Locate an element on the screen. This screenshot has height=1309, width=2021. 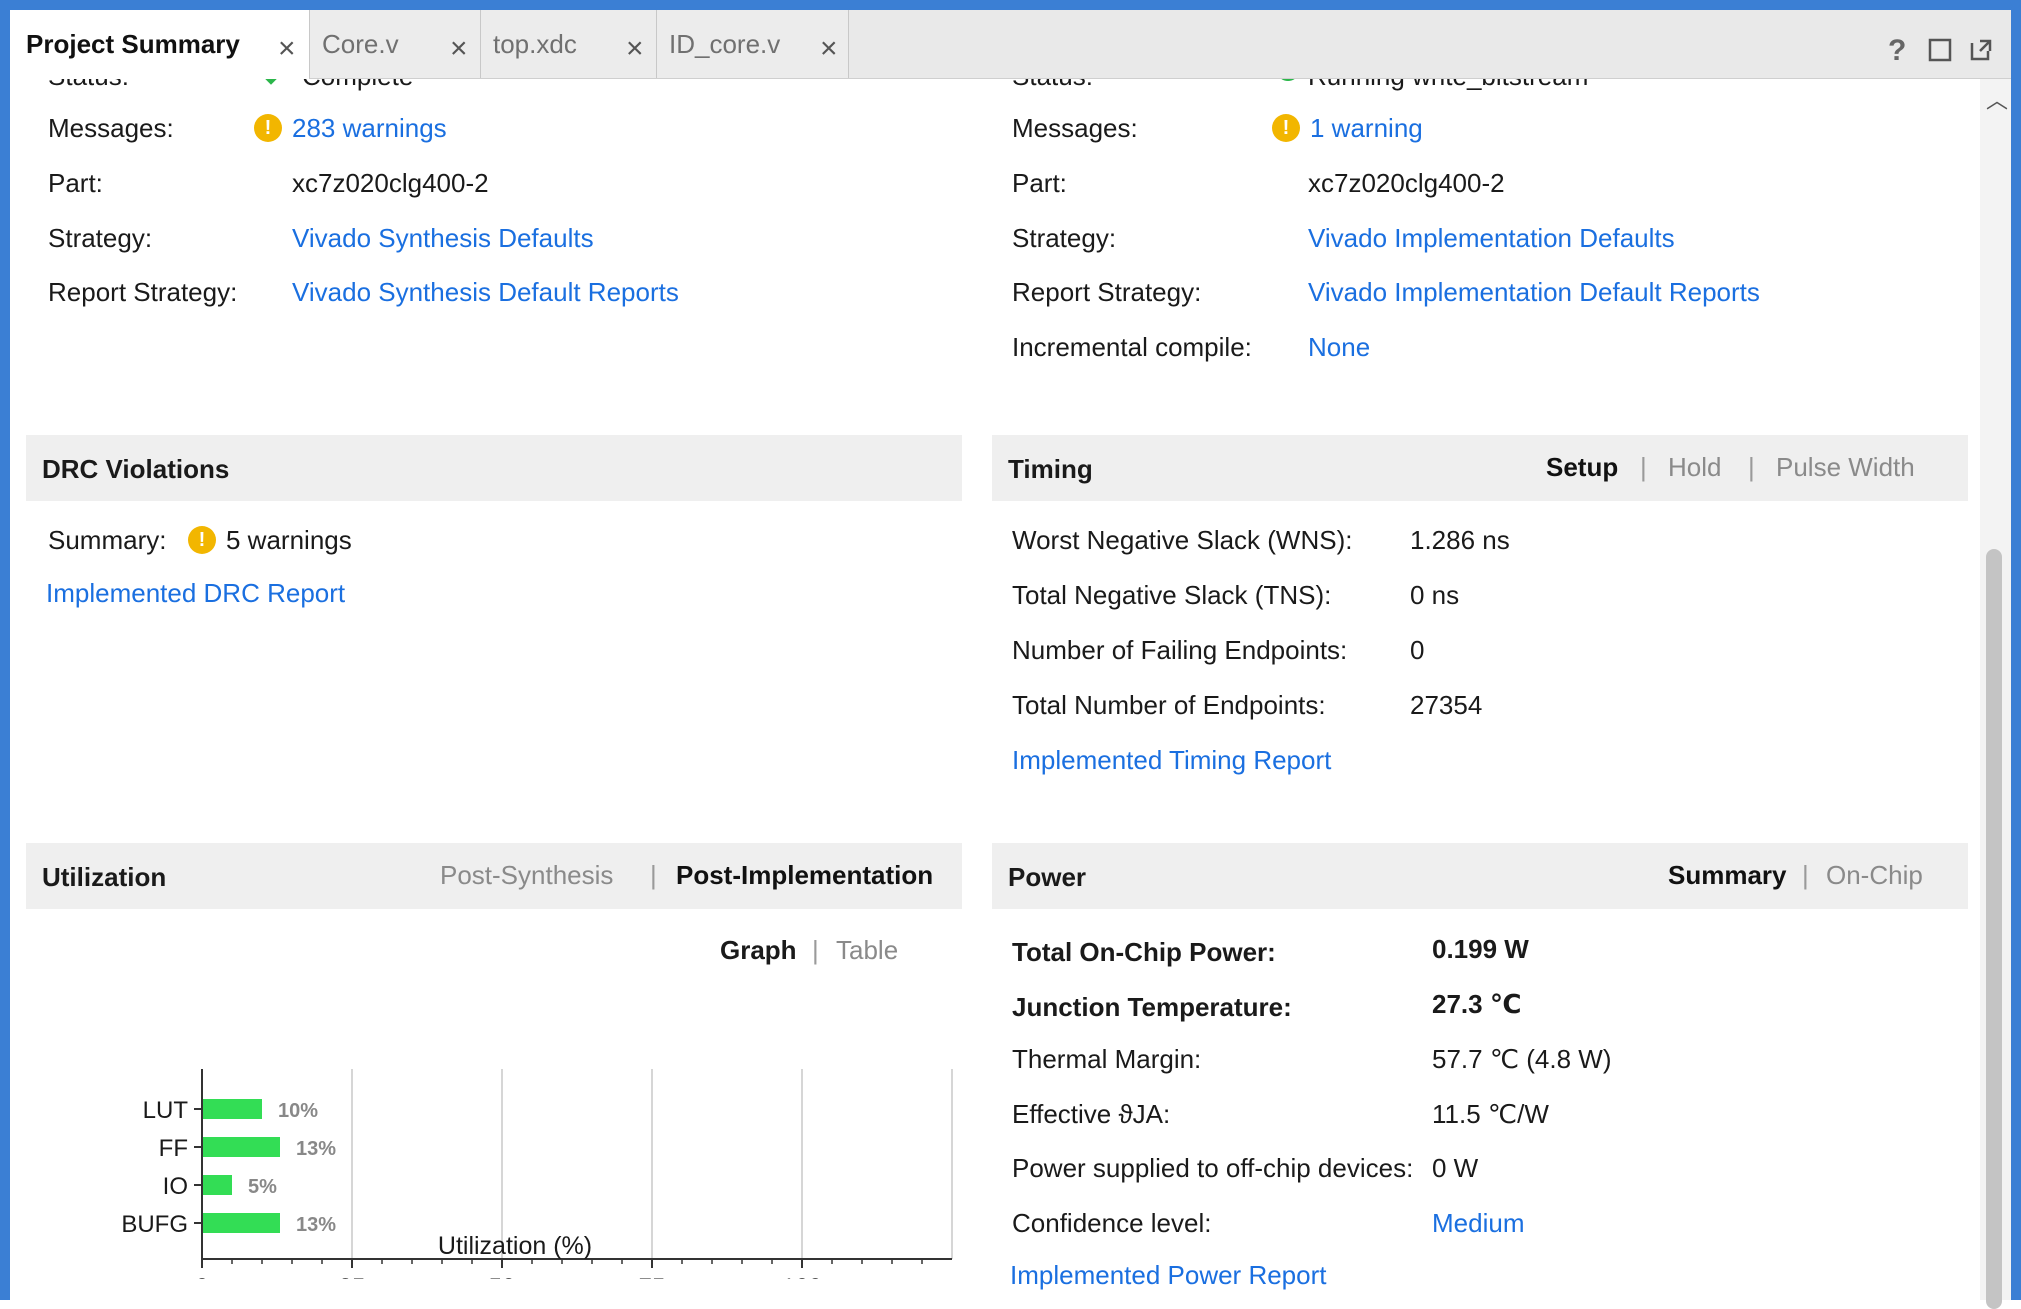
offchip-power-label: Power supplied to off-chip devices: is located at coordinates (1213, 1168).